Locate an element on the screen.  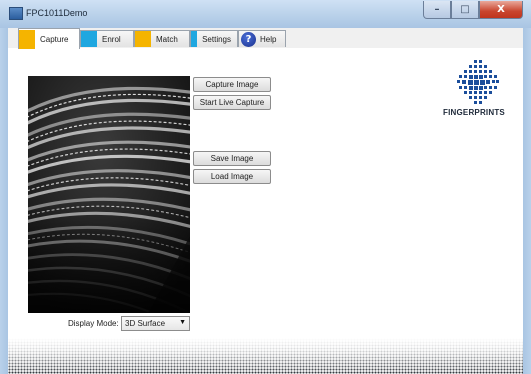
fingerprints-logo-icon is located at coordinates (478, 82).